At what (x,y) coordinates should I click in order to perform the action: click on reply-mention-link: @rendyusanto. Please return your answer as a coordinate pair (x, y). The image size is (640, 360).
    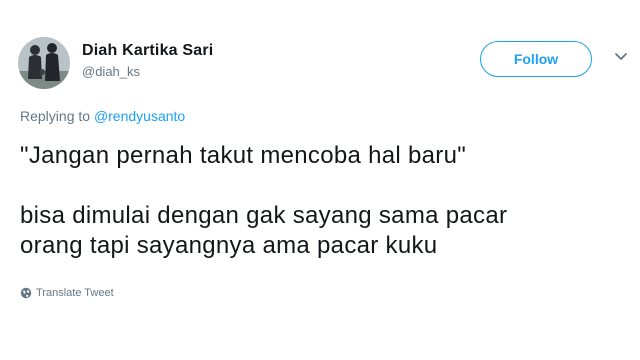
    Looking at the image, I should click on (139, 116).